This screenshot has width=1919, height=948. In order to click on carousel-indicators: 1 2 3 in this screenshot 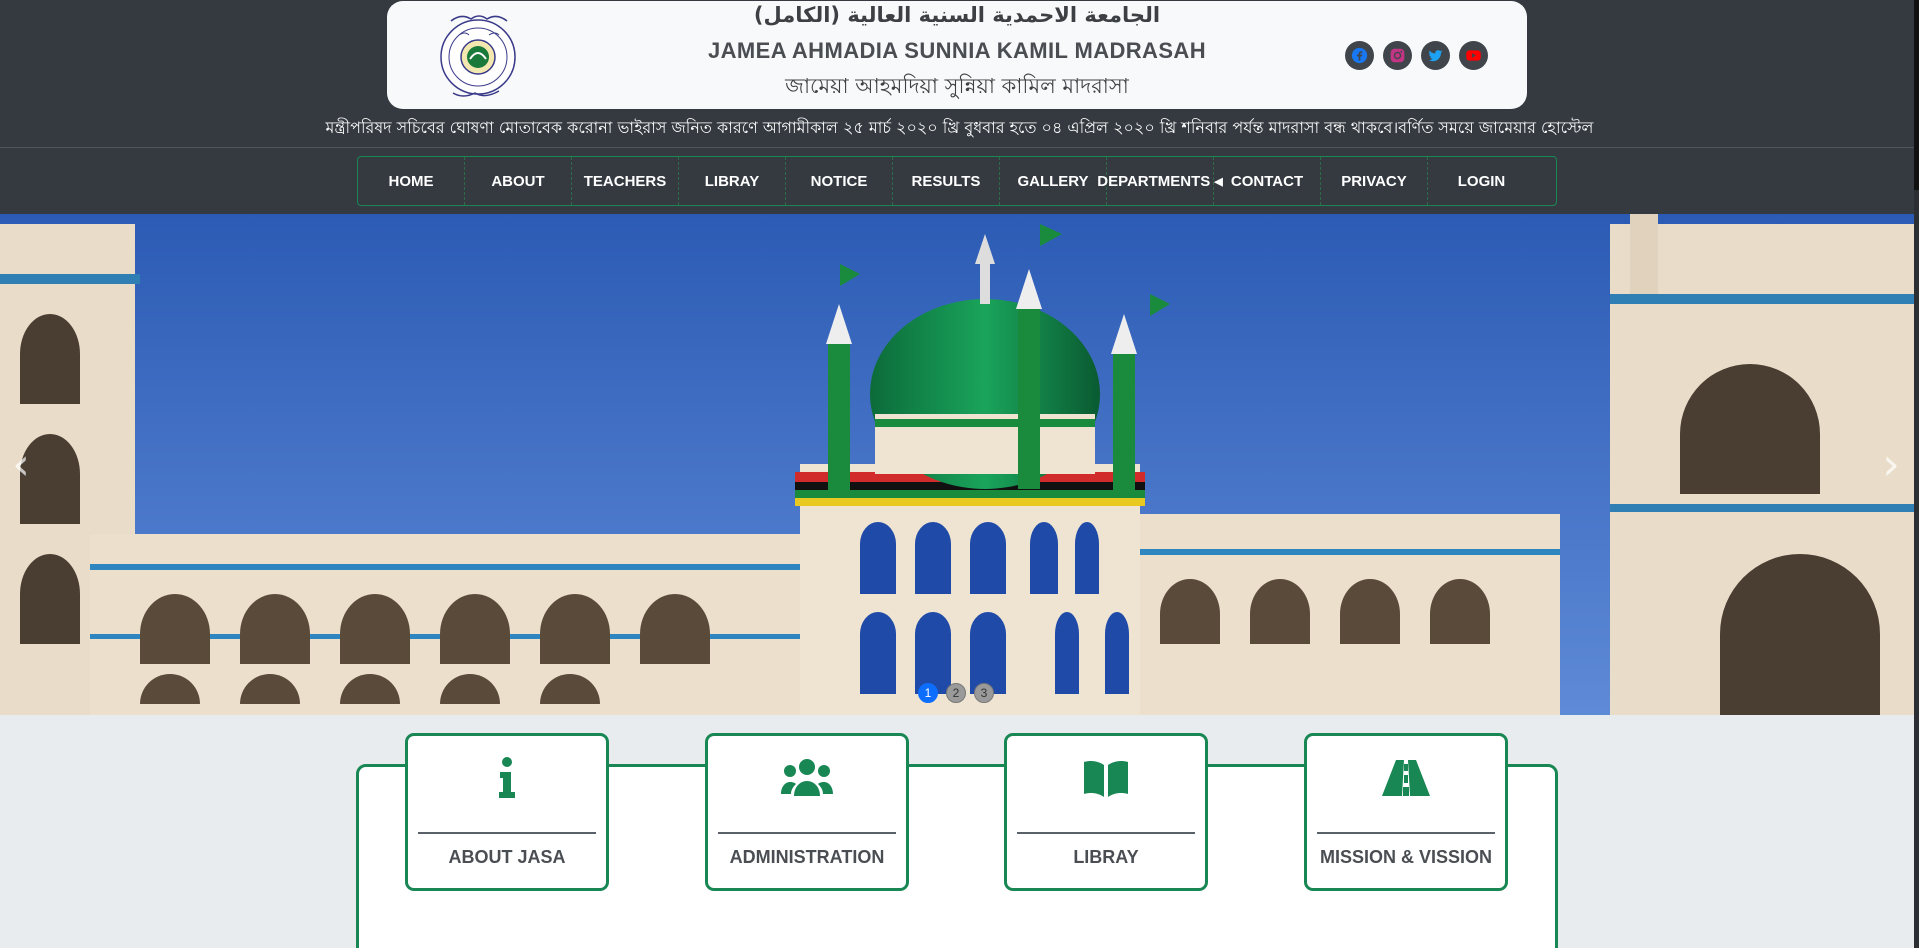, I will do `click(956, 693)`.